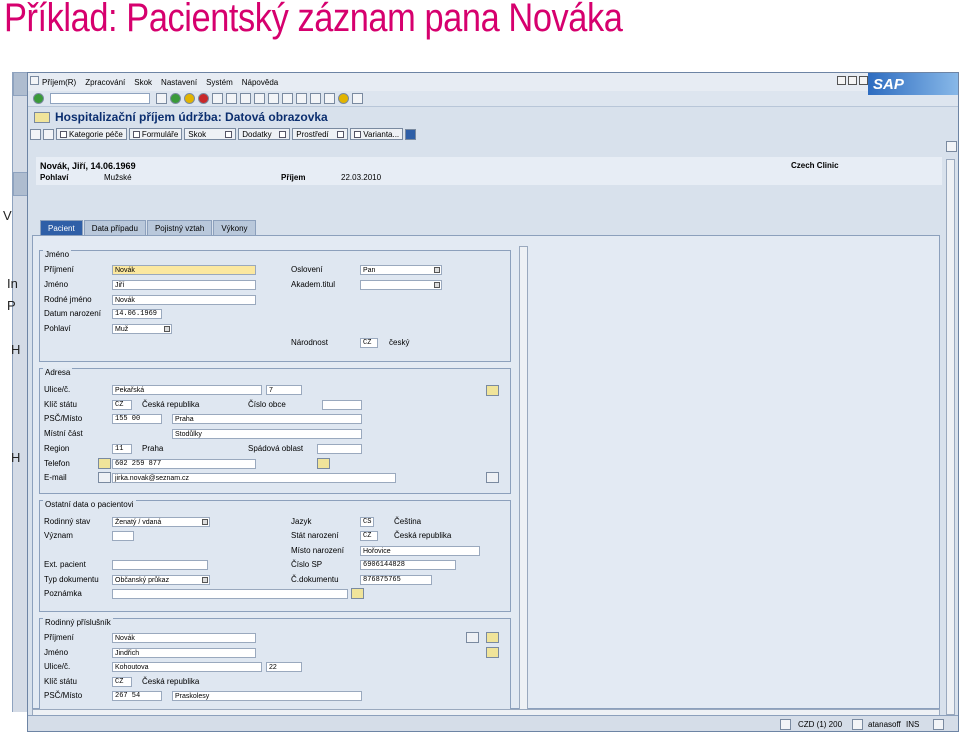 The height and width of the screenshot is (738, 960). Describe the element at coordinates (320, 134) in the screenshot. I see `environment-button: Prostředí` at that location.